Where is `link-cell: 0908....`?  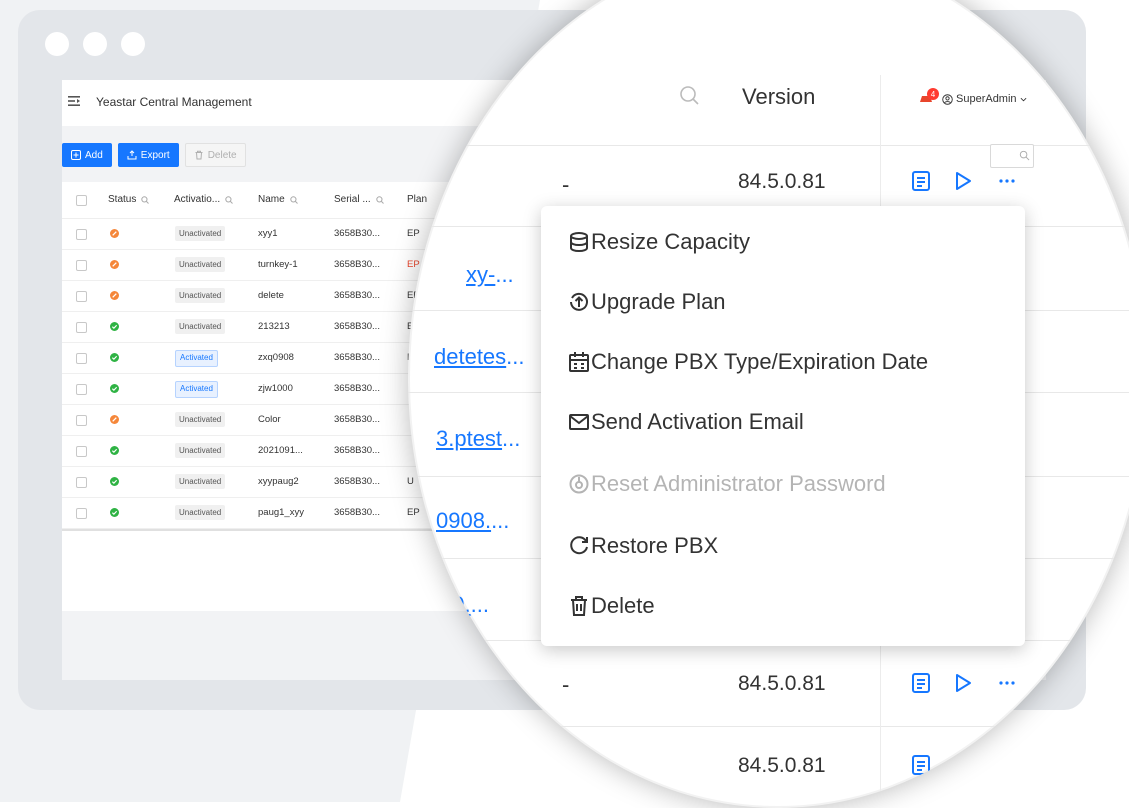 link-cell: 0908.... is located at coordinates (472, 521).